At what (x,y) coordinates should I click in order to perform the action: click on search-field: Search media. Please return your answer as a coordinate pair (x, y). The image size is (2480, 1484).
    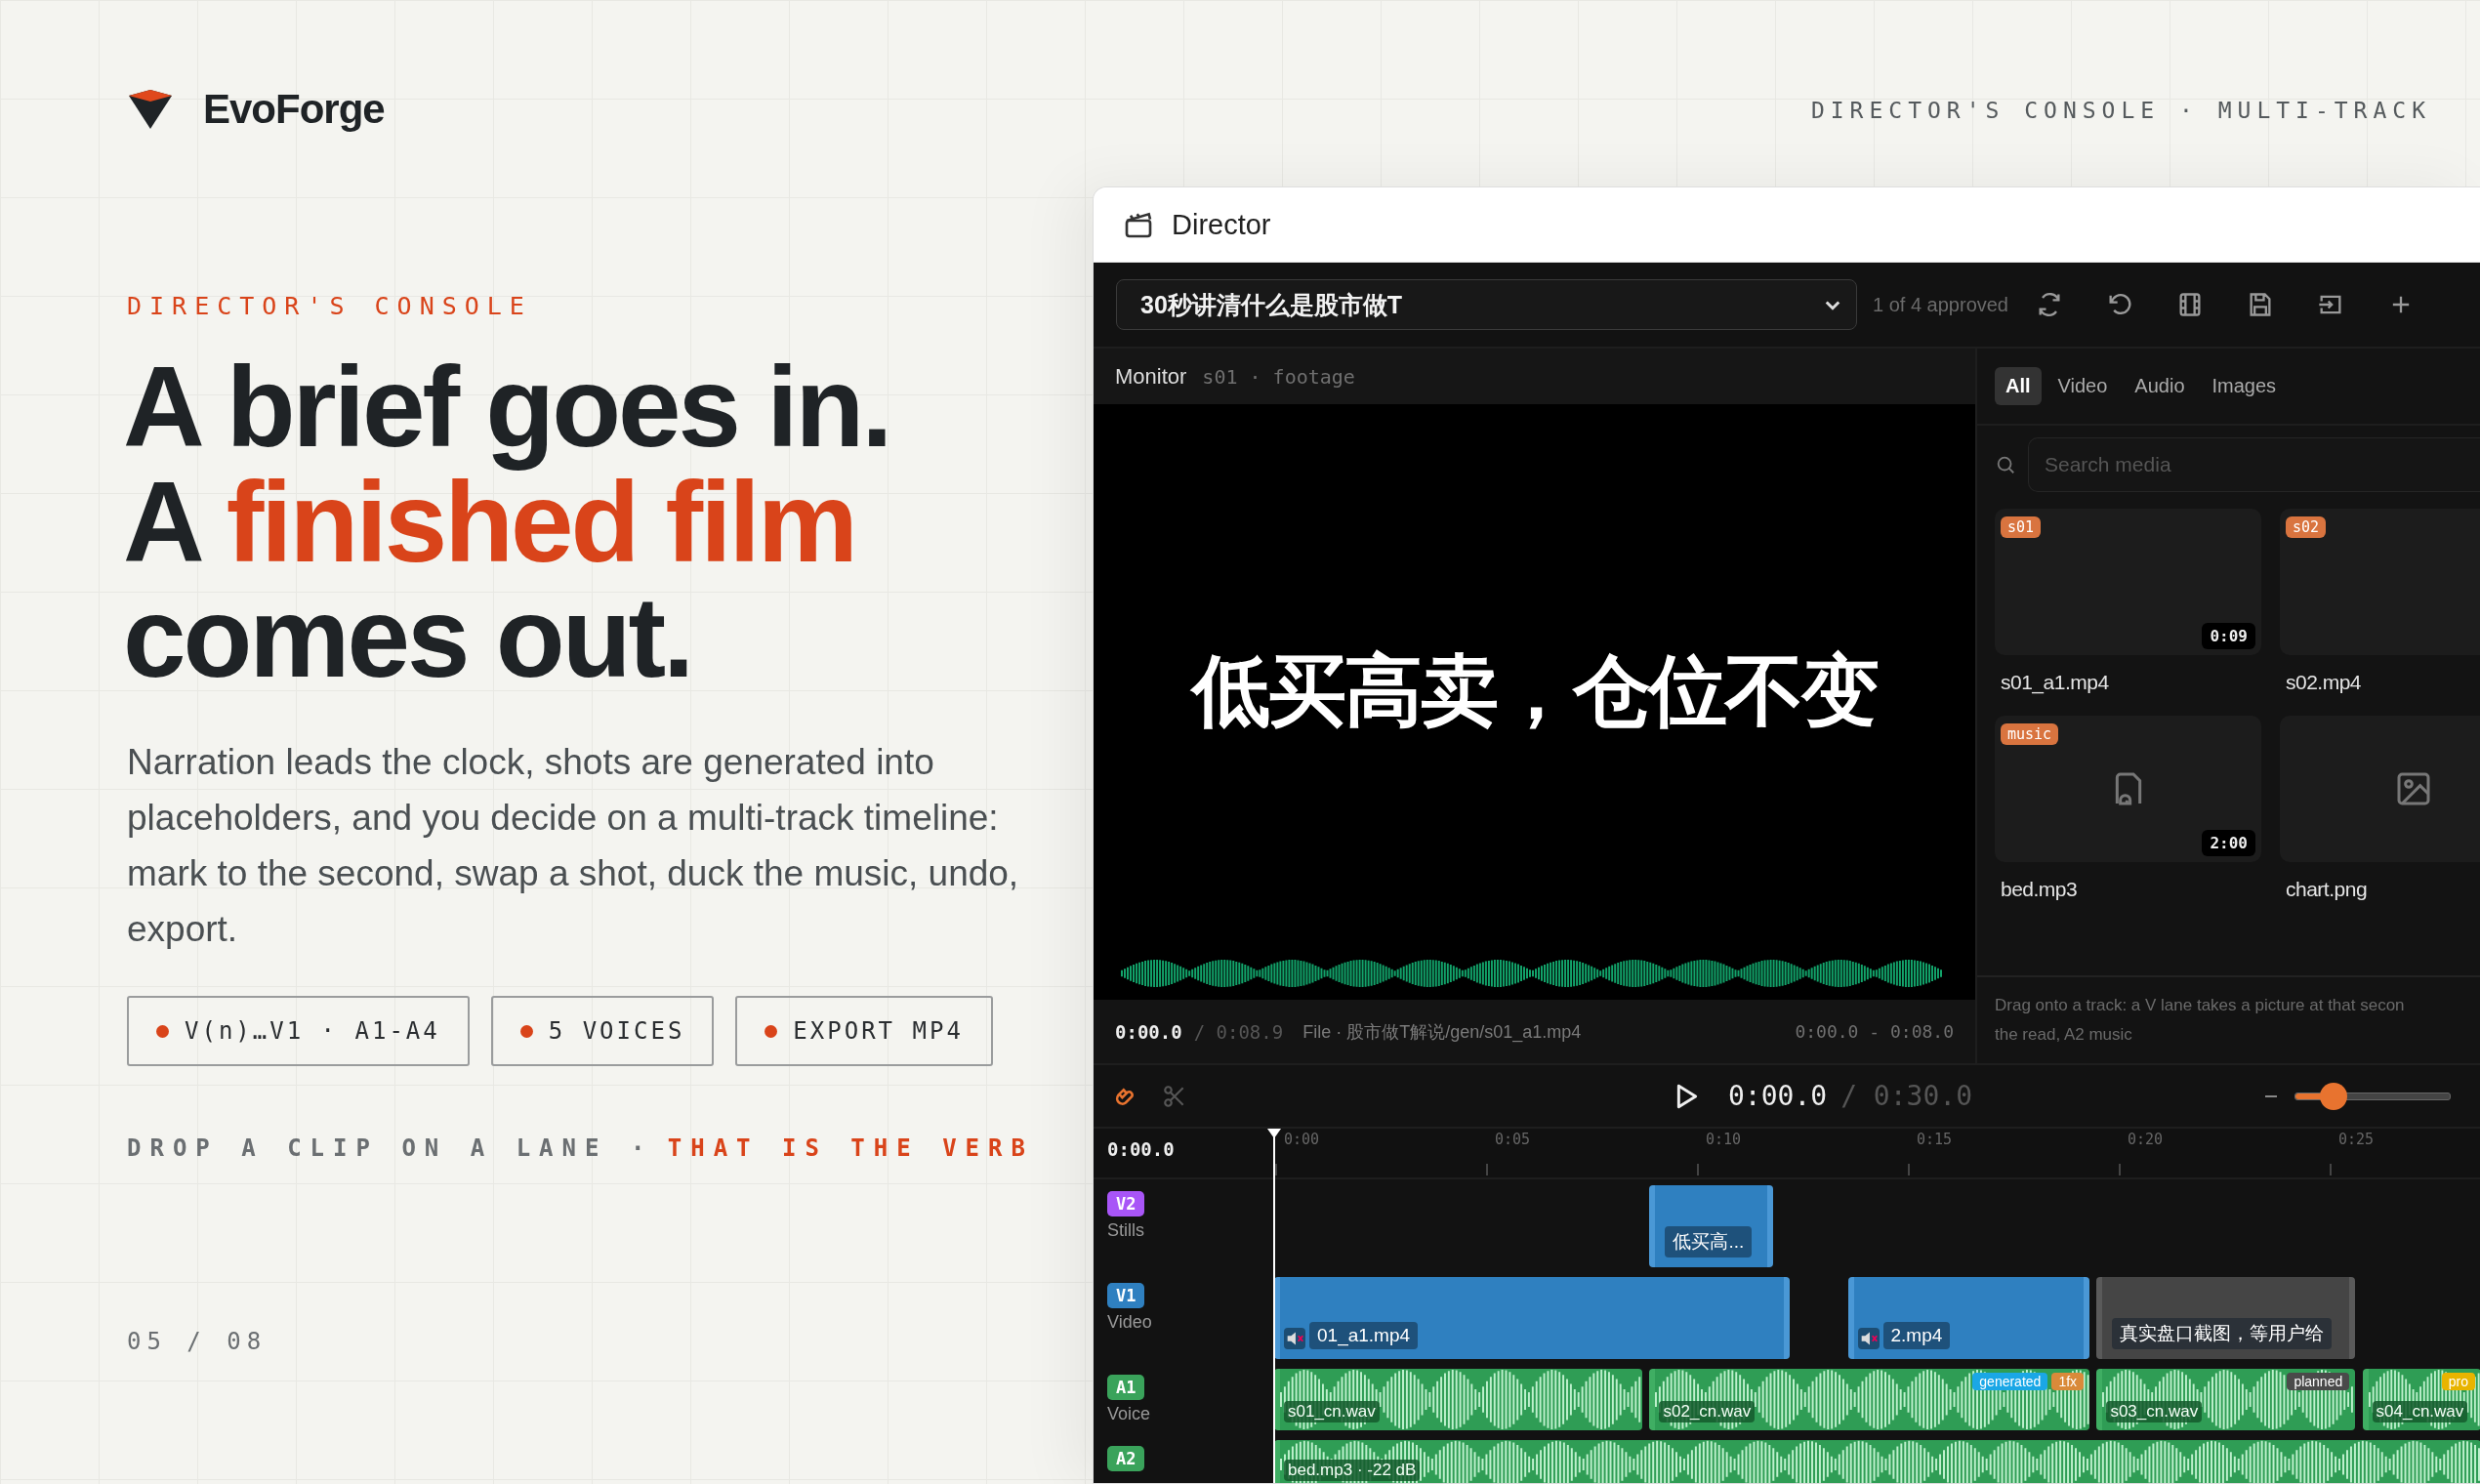
    Looking at the image, I should click on (2254, 465).